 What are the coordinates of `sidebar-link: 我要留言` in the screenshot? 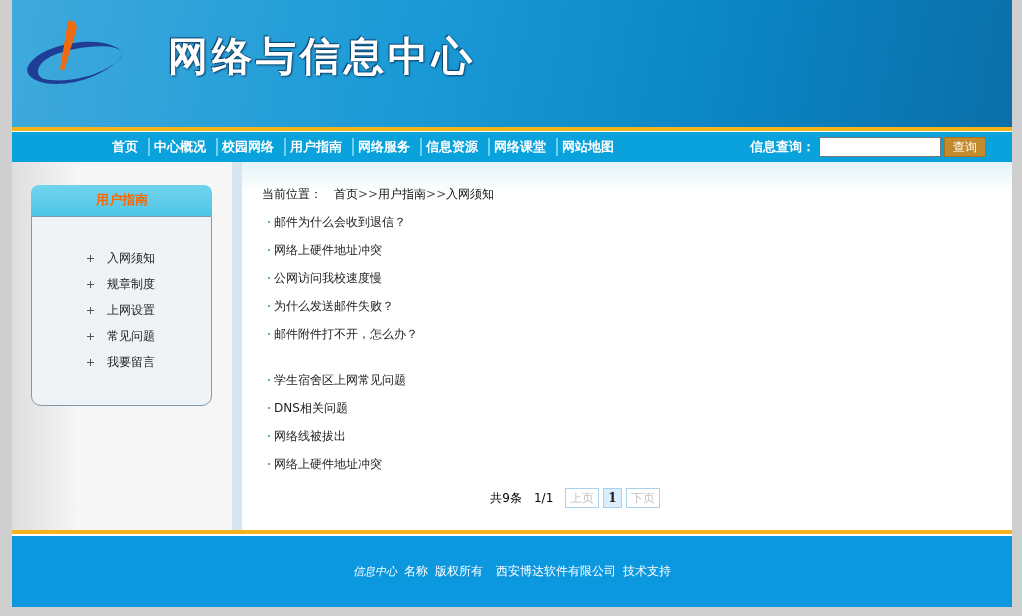 It's located at (131, 362).